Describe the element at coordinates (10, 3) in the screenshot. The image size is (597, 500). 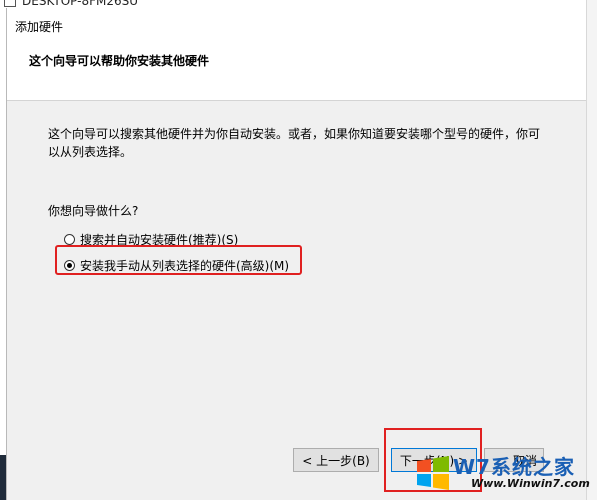
I see `computer-icon` at that location.